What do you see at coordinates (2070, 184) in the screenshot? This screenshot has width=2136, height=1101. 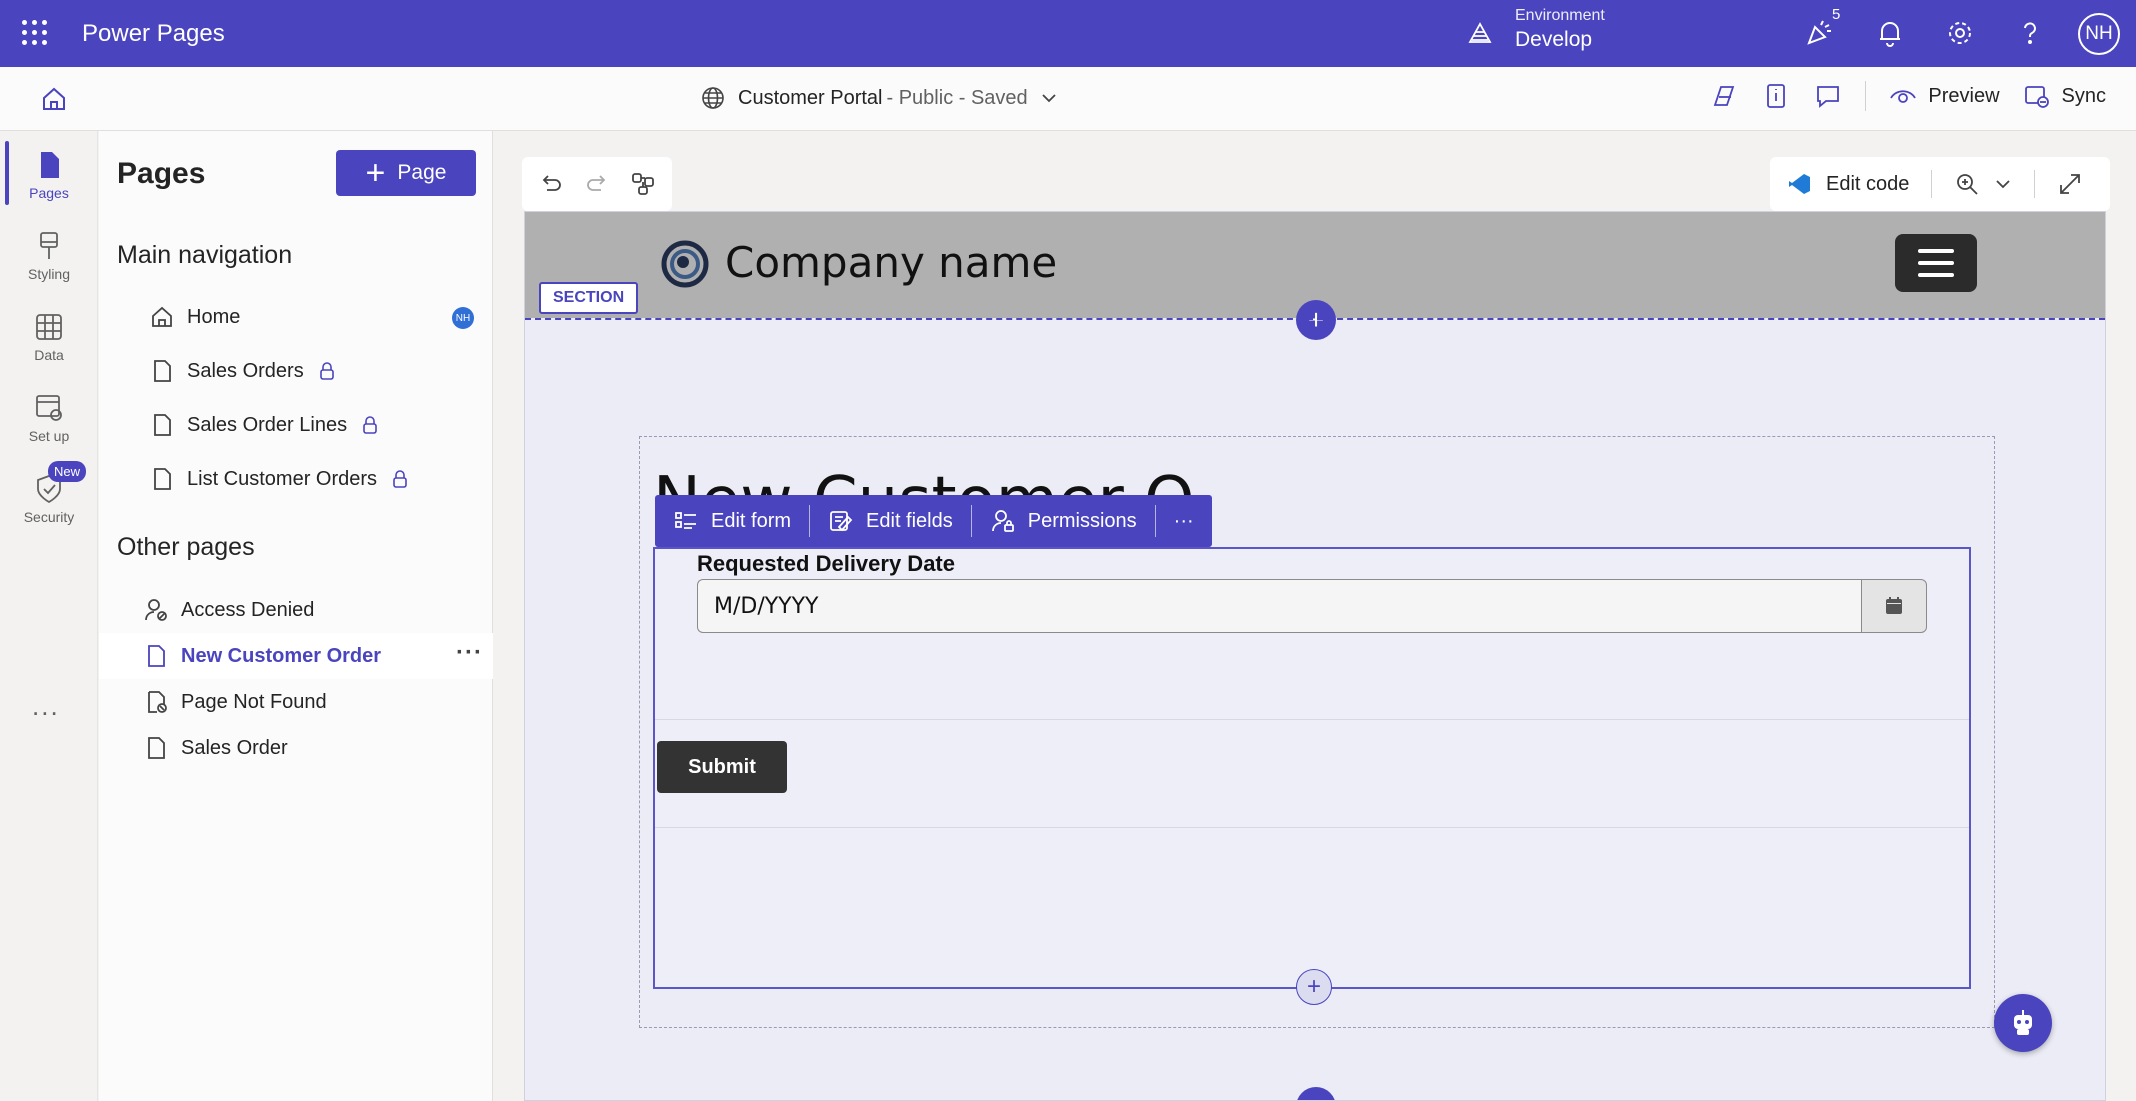 I see `expand-icon` at bounding box center [2070, 184].